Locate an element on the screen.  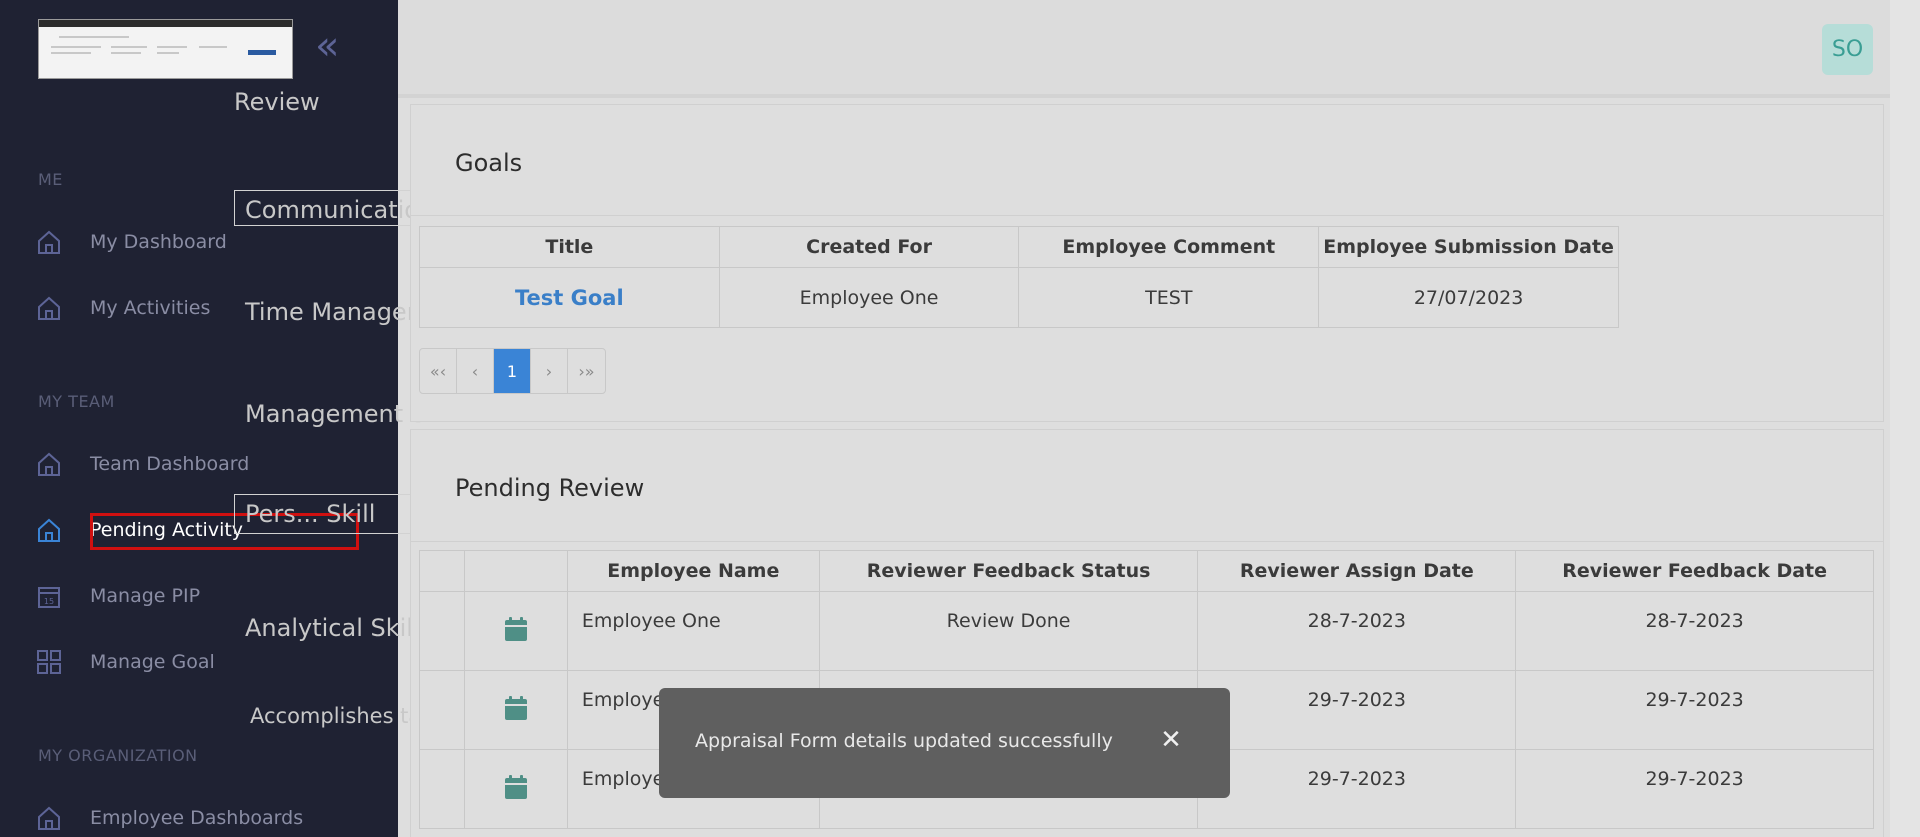
section-heading-my-team: MY TEAM is located at coordinates (76, 401).